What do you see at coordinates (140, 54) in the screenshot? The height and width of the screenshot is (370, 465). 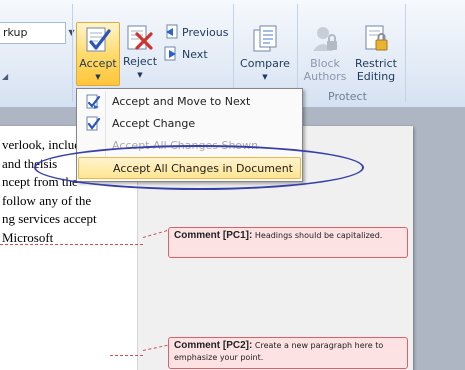 I see `reject-button: Reject ▼` at bounding box center [140, 54].